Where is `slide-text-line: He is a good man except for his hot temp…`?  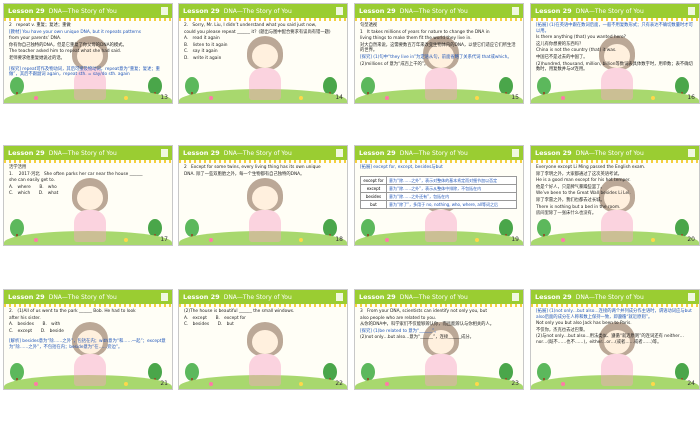 slide-text-line: He is a good man except for his hot temp… is located at coordinates (583, 181).